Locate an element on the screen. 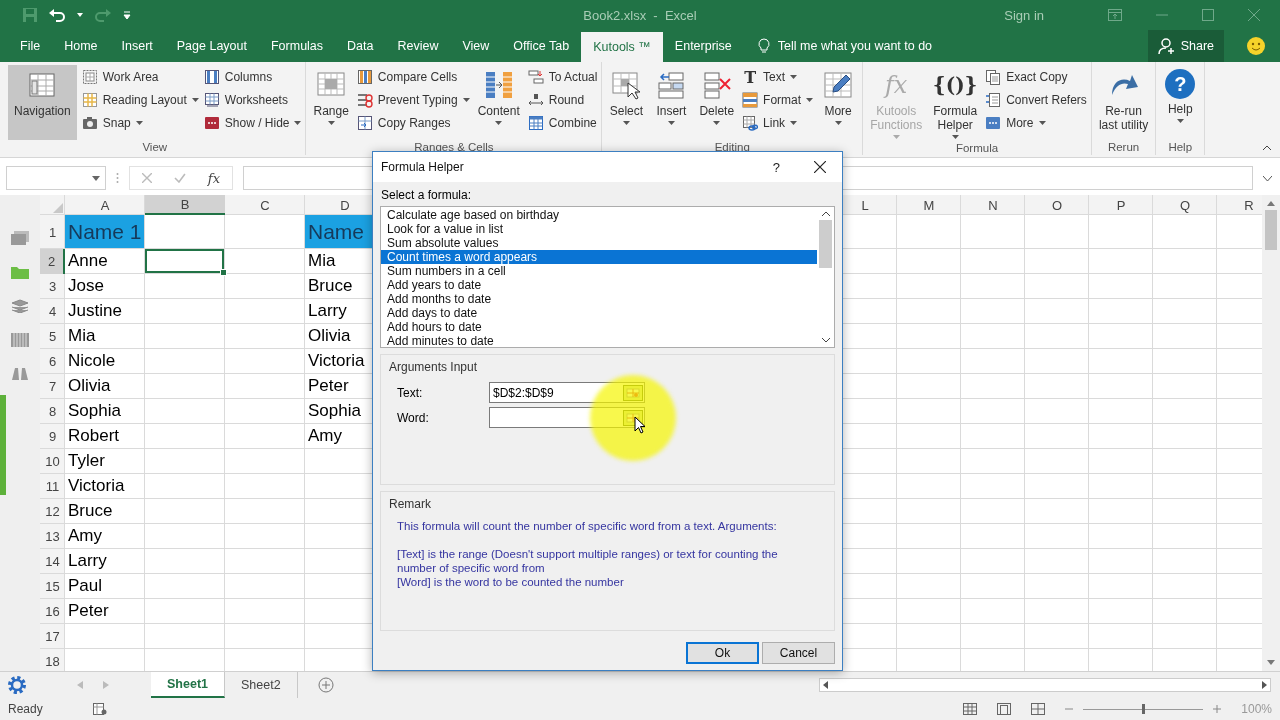 This screenshot has width=1280, height=720. table-cell-text: Paul is located at coordinates (85, 586).